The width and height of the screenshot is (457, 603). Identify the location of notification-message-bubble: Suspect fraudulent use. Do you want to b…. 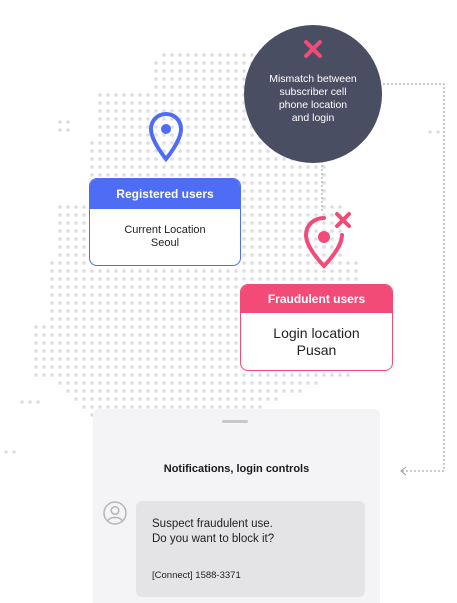
(250, 549).